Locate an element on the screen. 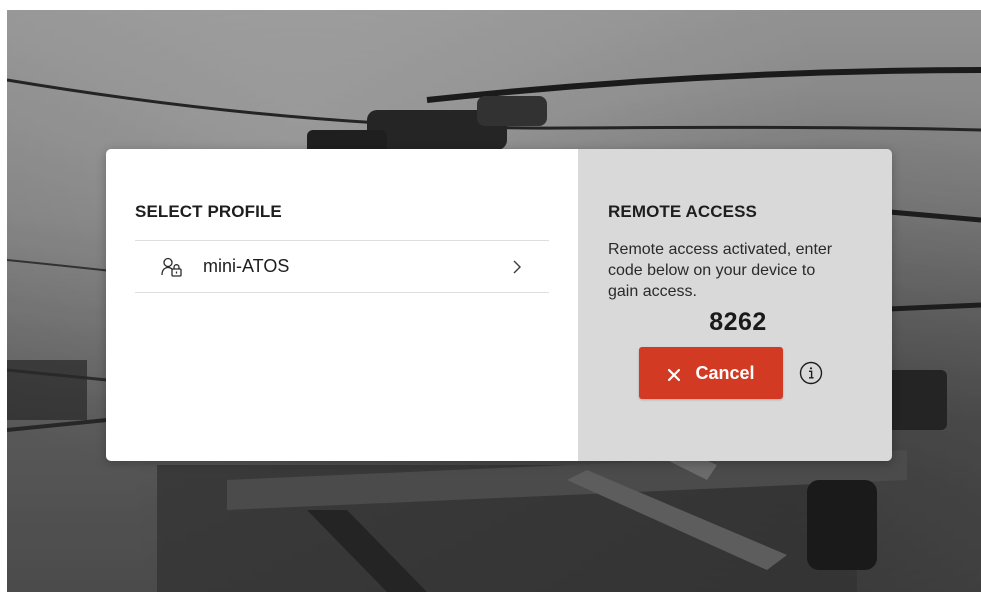  remote-access-actions: Cancel is located at coordinates (740, 373).